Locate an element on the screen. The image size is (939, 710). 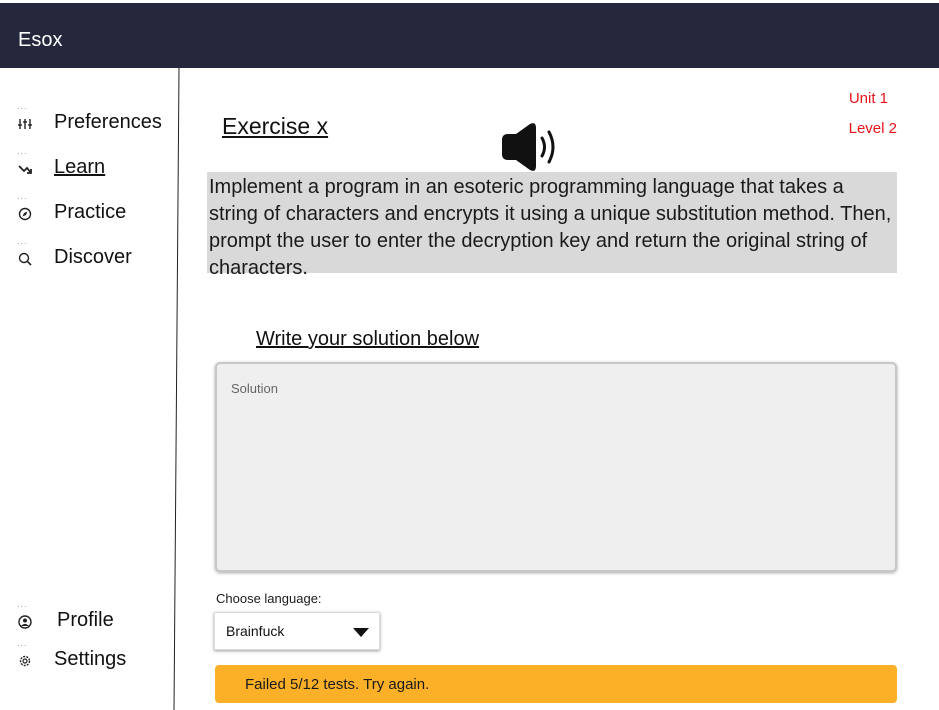
sidebar-item-preferences: ... Preferences is located at coordinates (87, 119).